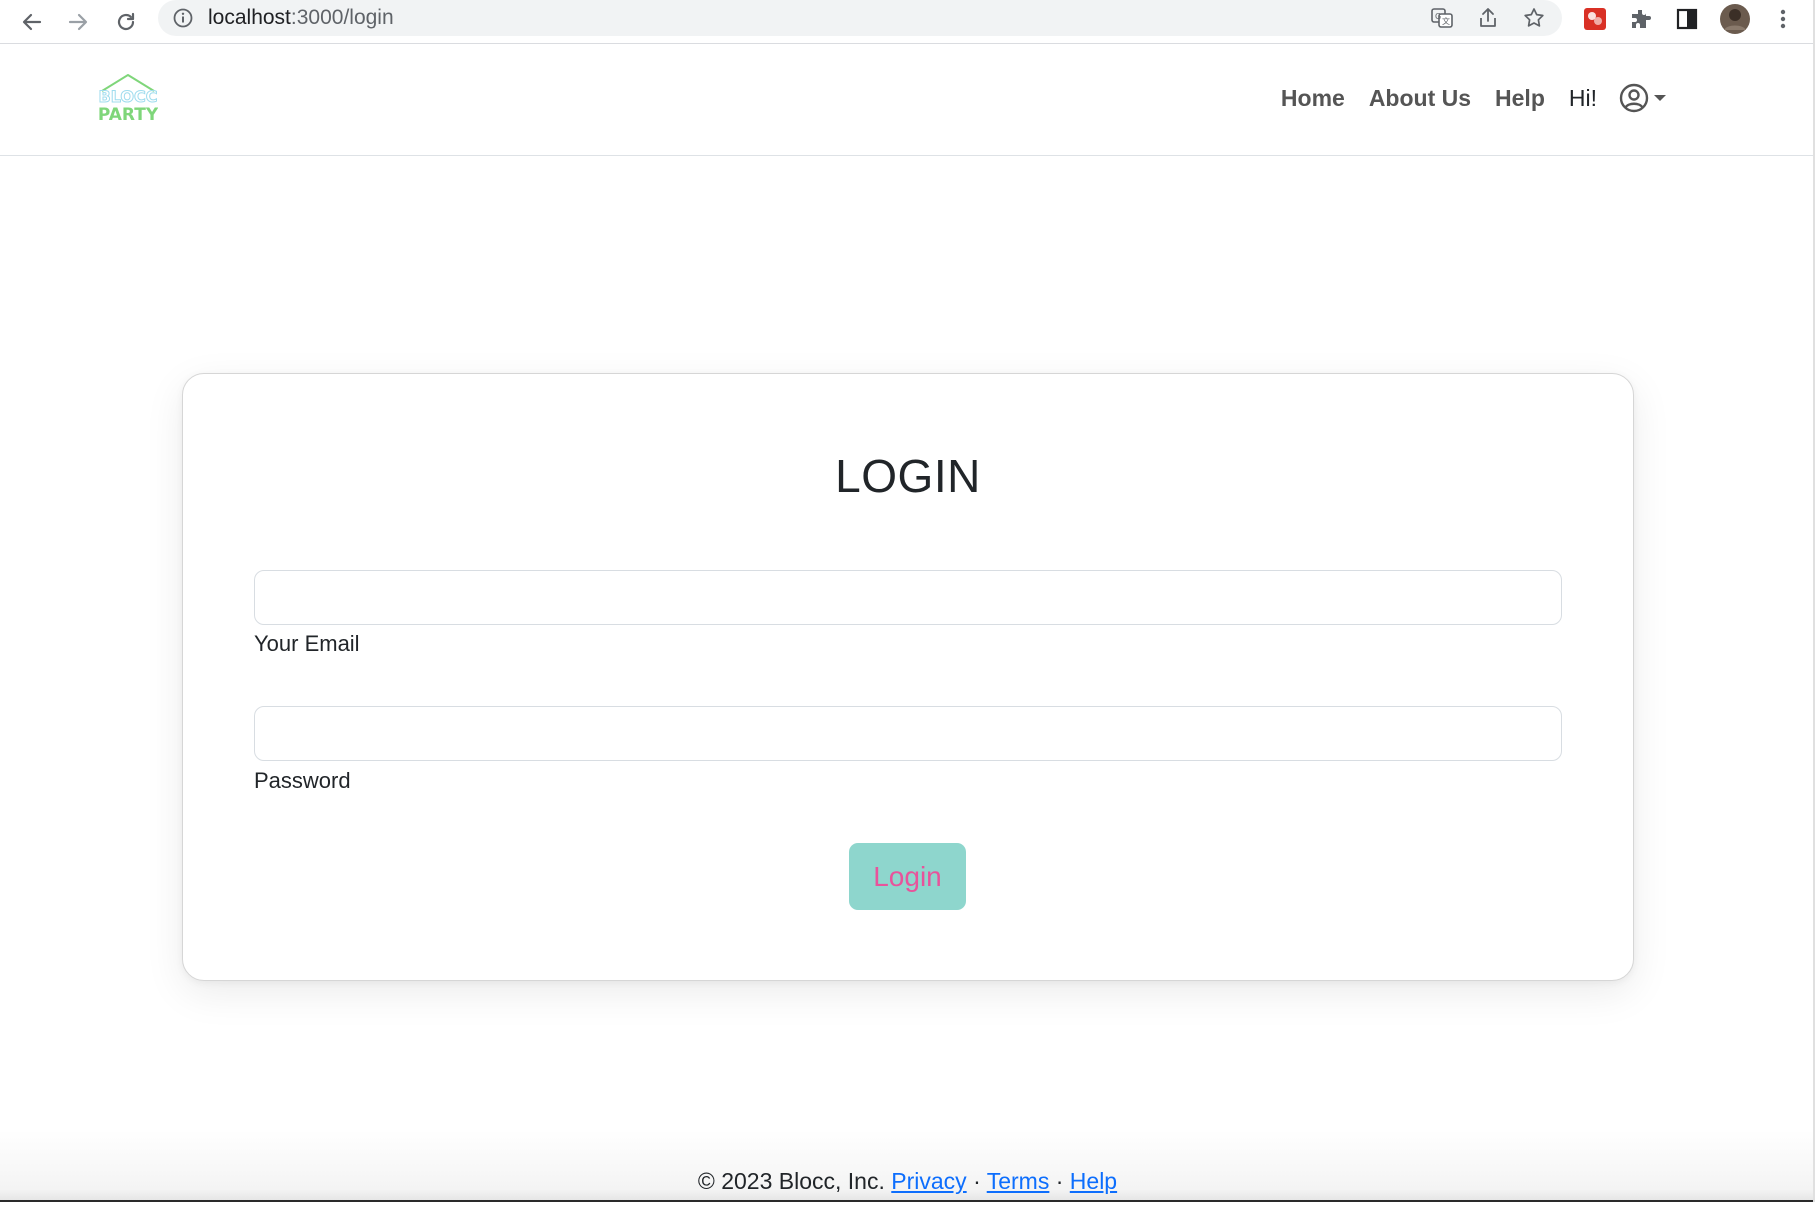 The image size is (1815, 1210). What do you see at coordinates (1582, 97) in the screenshot?
I see `nav-greeting: Hi!` at bounding box center [1582, 97].